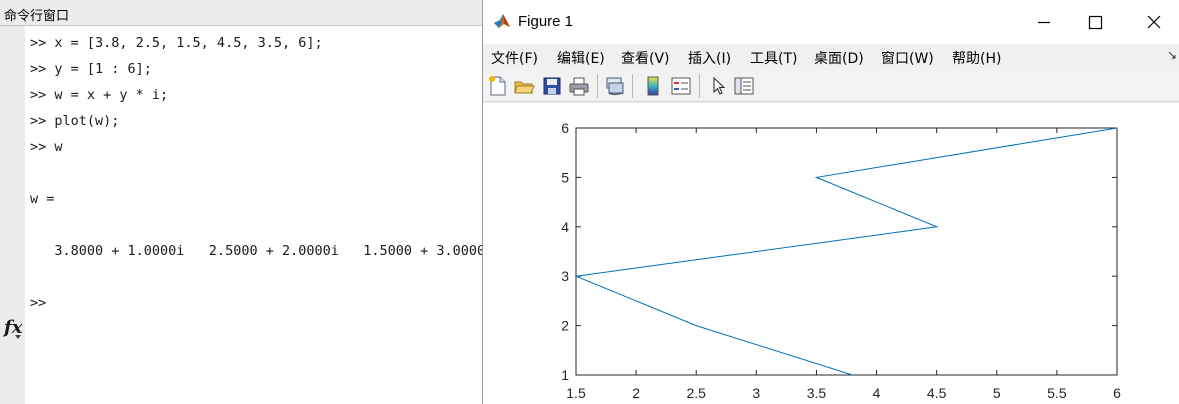 Image resolution: width=1179 pixels, height=404 pixels. What do you see at coordinates (907, 58) in the screenshot?
I see `menu-window: 窗口(W)` at bounding box center [907, 58].